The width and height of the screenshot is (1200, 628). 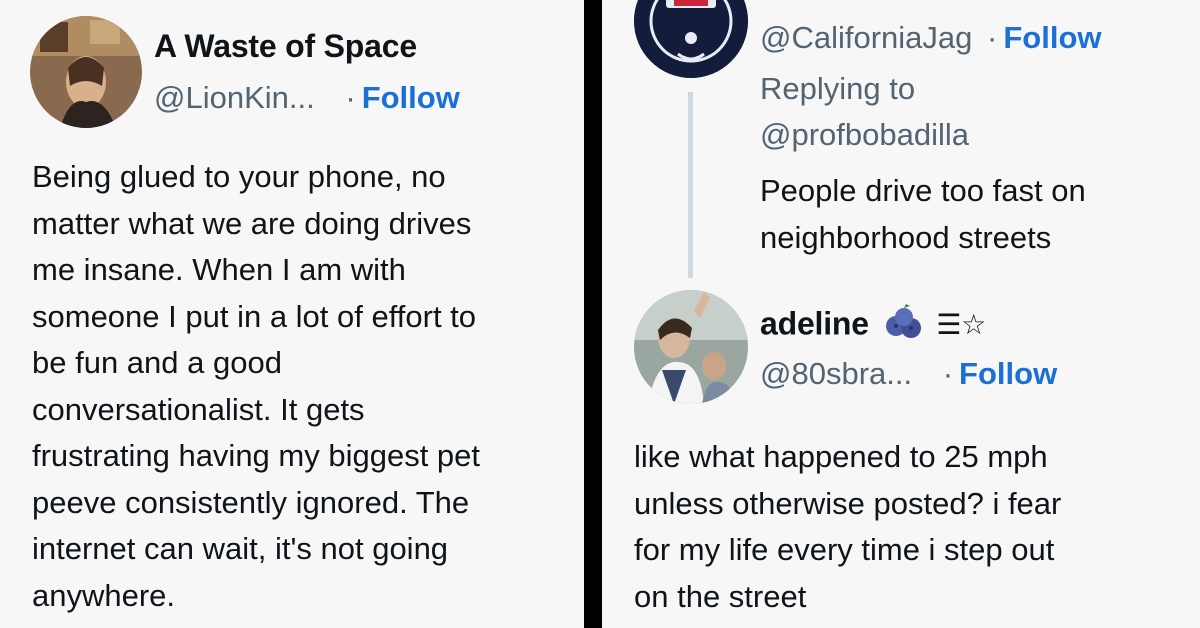 I want to click on team-logo-icon, so click(x=691, y=39).